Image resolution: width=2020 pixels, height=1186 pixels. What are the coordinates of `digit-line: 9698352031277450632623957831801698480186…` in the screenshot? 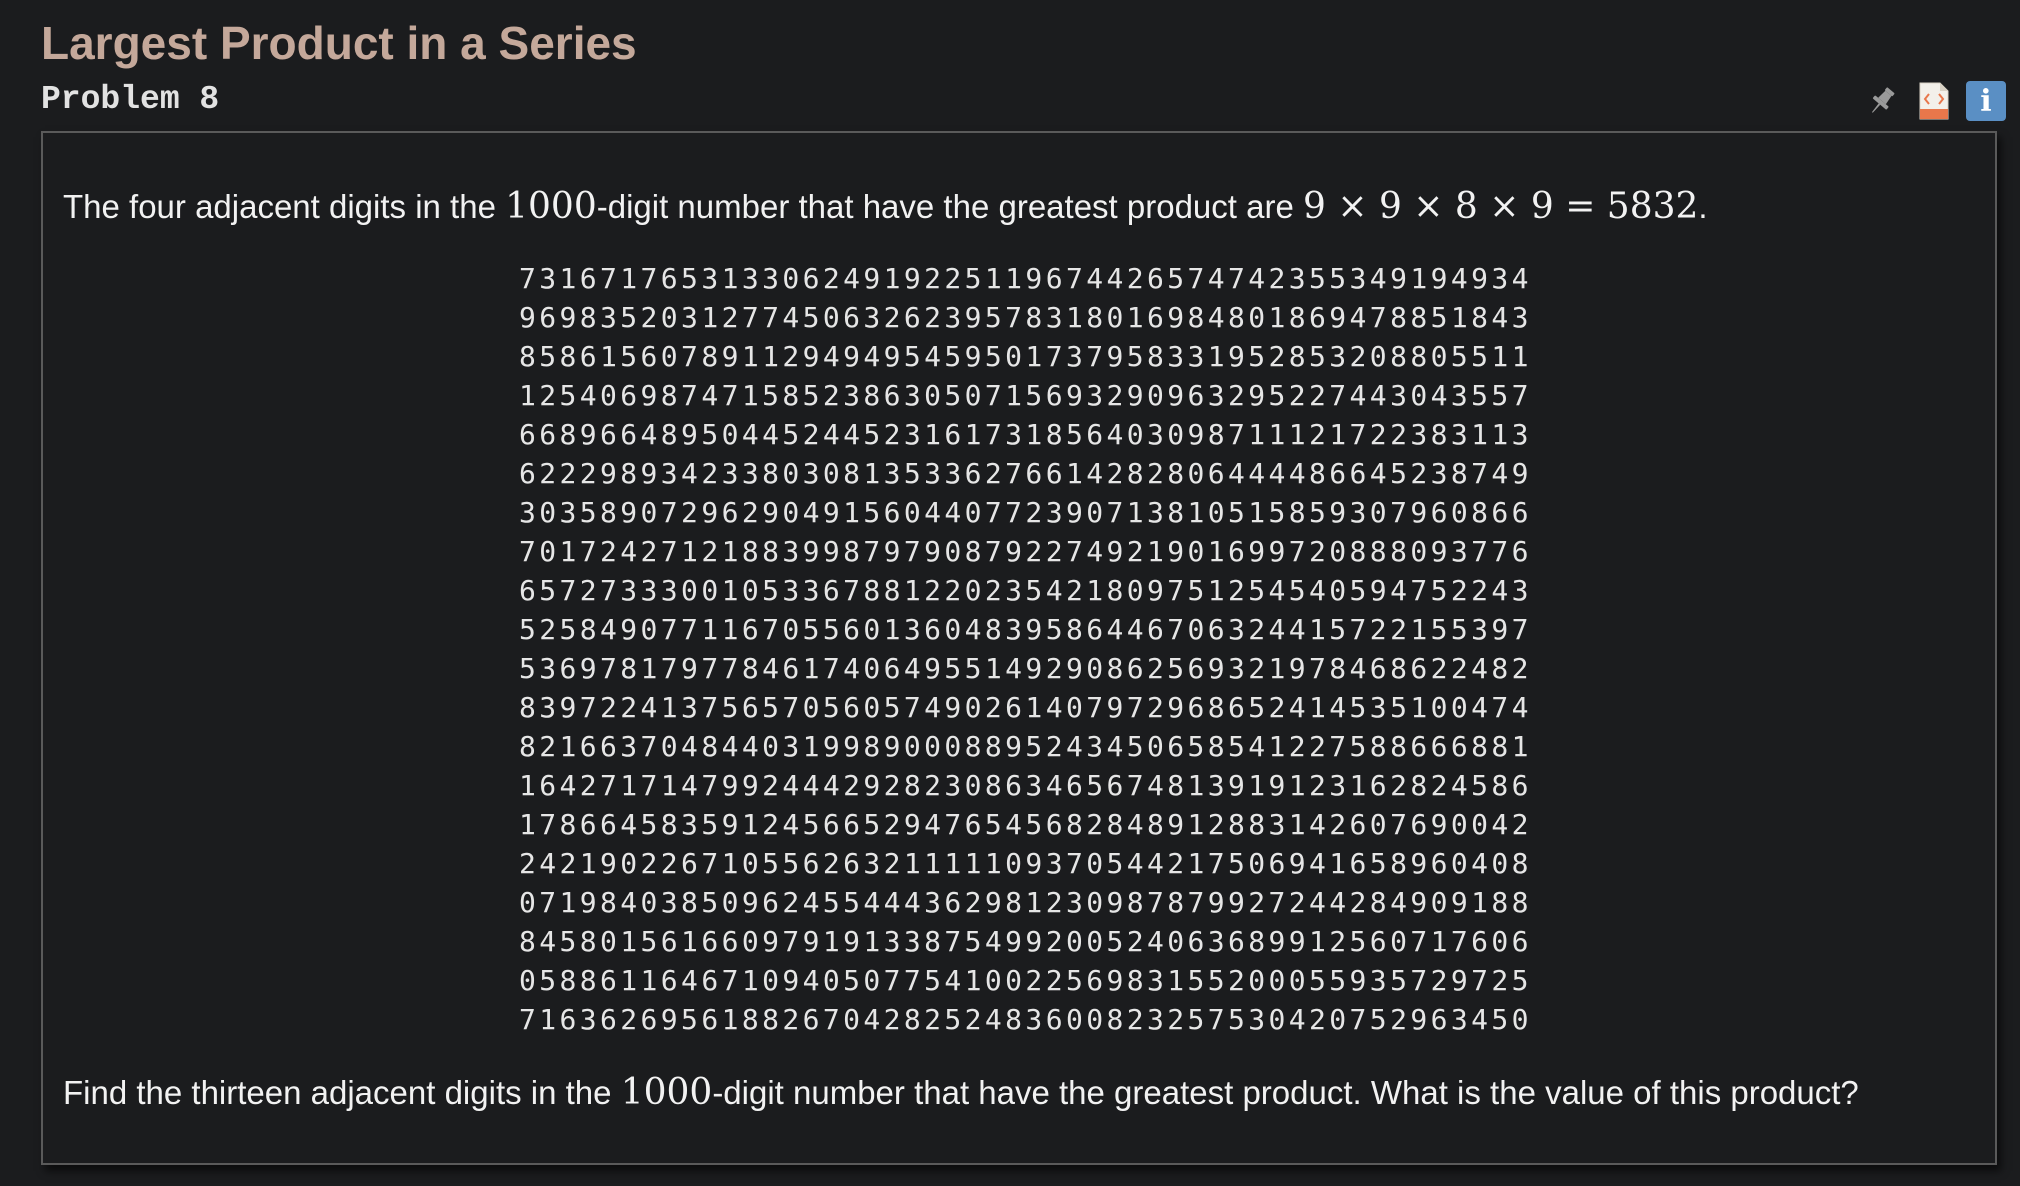 It's located at (1025, 317).